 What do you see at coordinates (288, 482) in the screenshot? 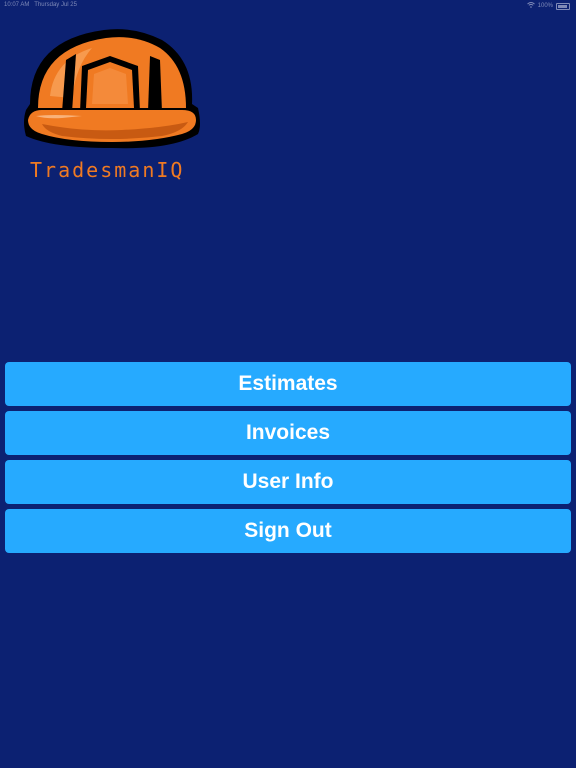
I see `user-info-button: User Info` at bounding box center [288, 482].